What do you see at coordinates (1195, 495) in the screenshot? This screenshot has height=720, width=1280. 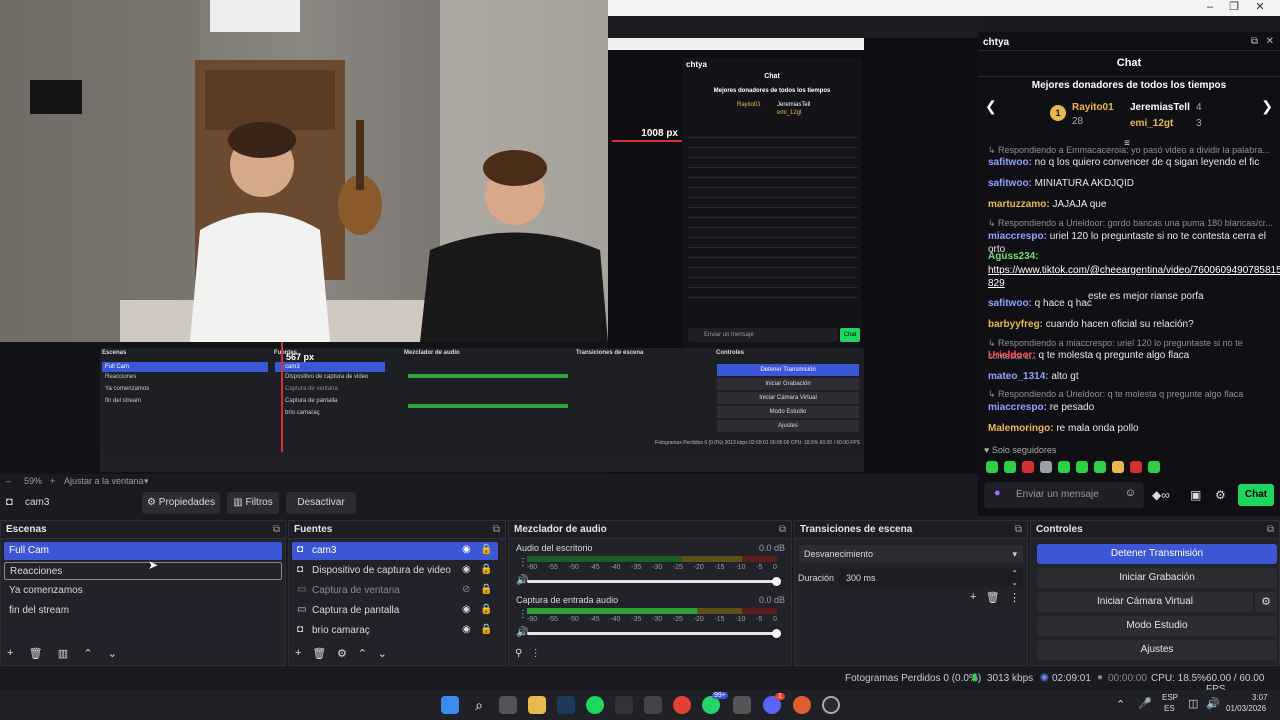 I see `gift-icon: ▣` at bounding box center [1195, 495].